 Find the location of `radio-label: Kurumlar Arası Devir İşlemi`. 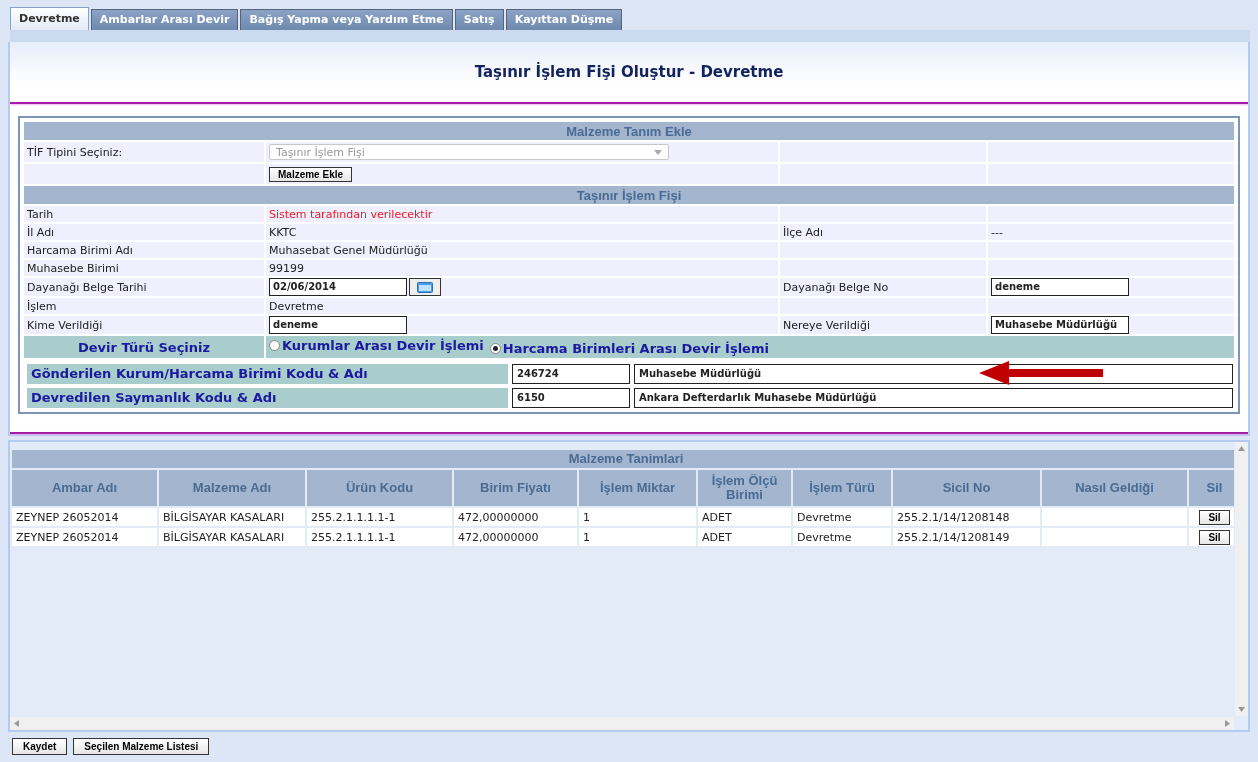

radio-label: Kurumlar Arası Devir İşlemi is located at coordinates (383, 345).